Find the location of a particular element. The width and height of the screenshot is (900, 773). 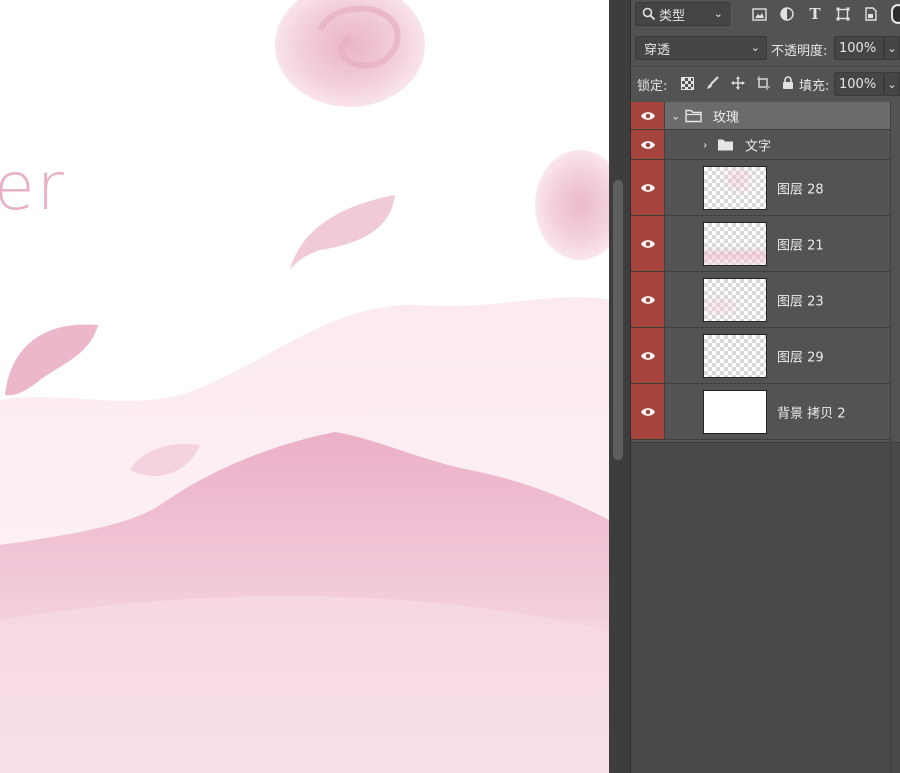

canvas-scrollbar-thumb is located at coordinates (618, 320).